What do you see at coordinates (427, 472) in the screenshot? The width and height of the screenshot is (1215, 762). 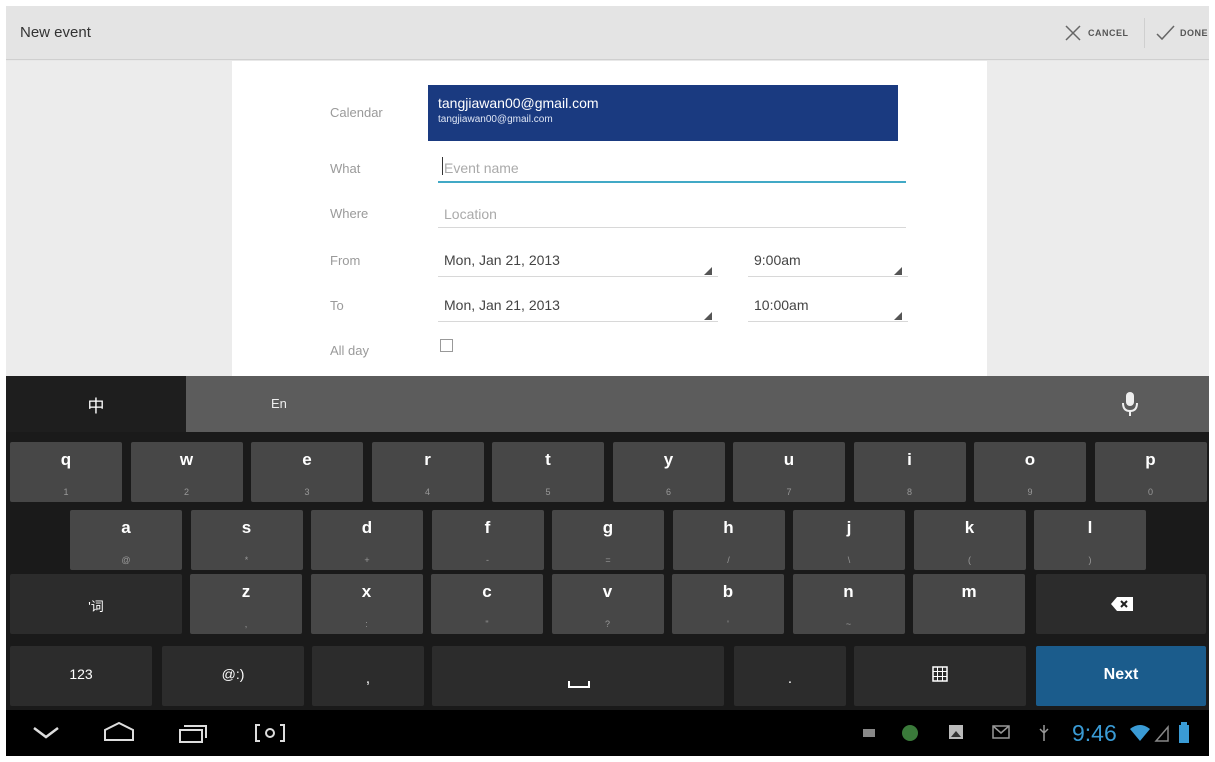 I see `key-r: r4` at bounding box center [427, 472].